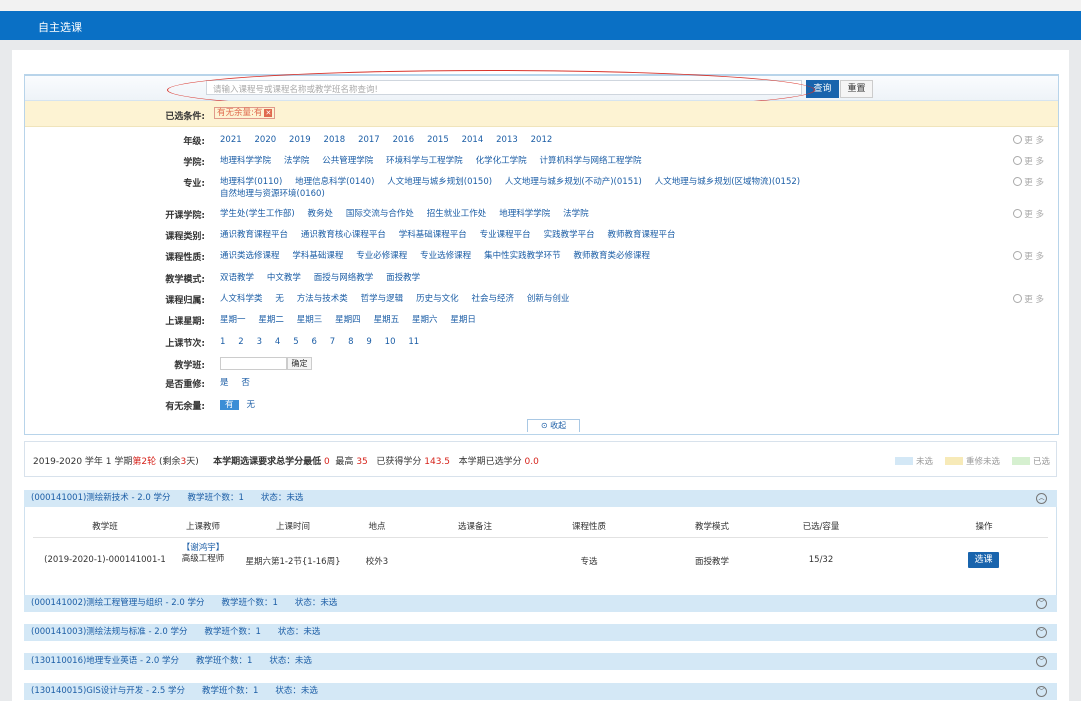 Image resolution: width=1081 pixels, height=701 pixels. What do you see at coordinates (381, 256) in the screenshot?
I see `filter-option: 专业必修课程` at bounding box center [381, 256].